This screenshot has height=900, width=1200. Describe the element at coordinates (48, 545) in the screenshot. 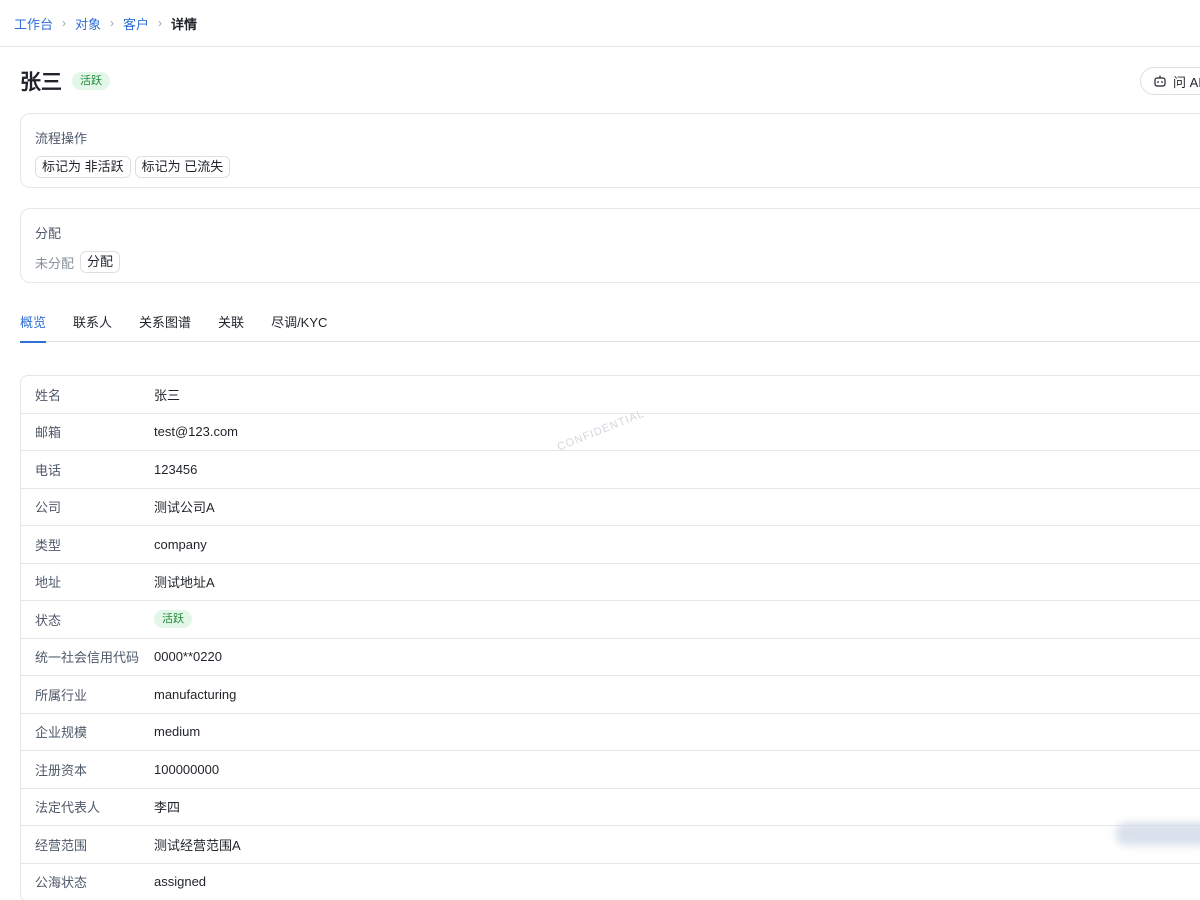

I see `field-label: 类型` at that location.